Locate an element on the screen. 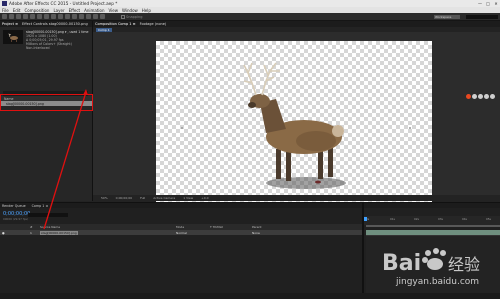 The width and height of the screenshot is (500, 299). baidu-jingyan-watermark: Bai 经验 jingyan.baidu.com is located at coordinates (433, 263).